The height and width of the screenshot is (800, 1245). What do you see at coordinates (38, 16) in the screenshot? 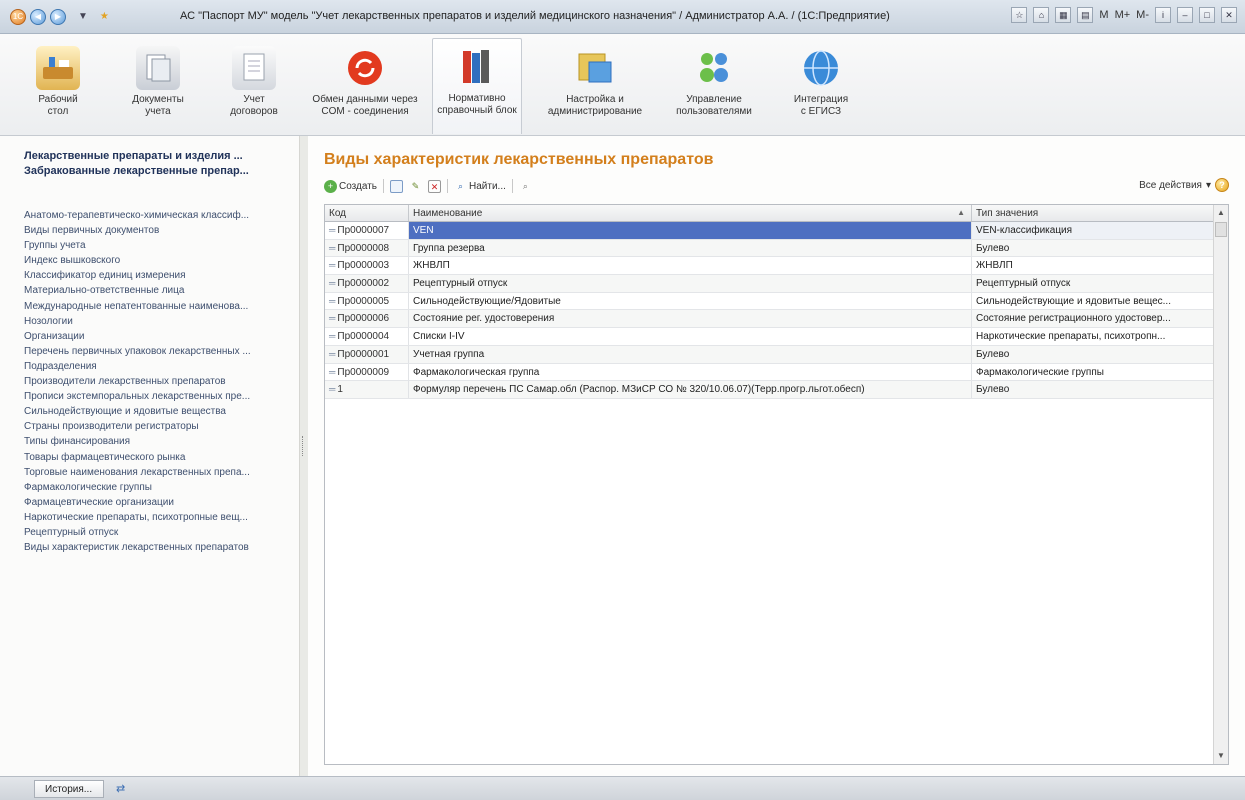
I see `back-icon: ◀` at bounding box center [38, 16].